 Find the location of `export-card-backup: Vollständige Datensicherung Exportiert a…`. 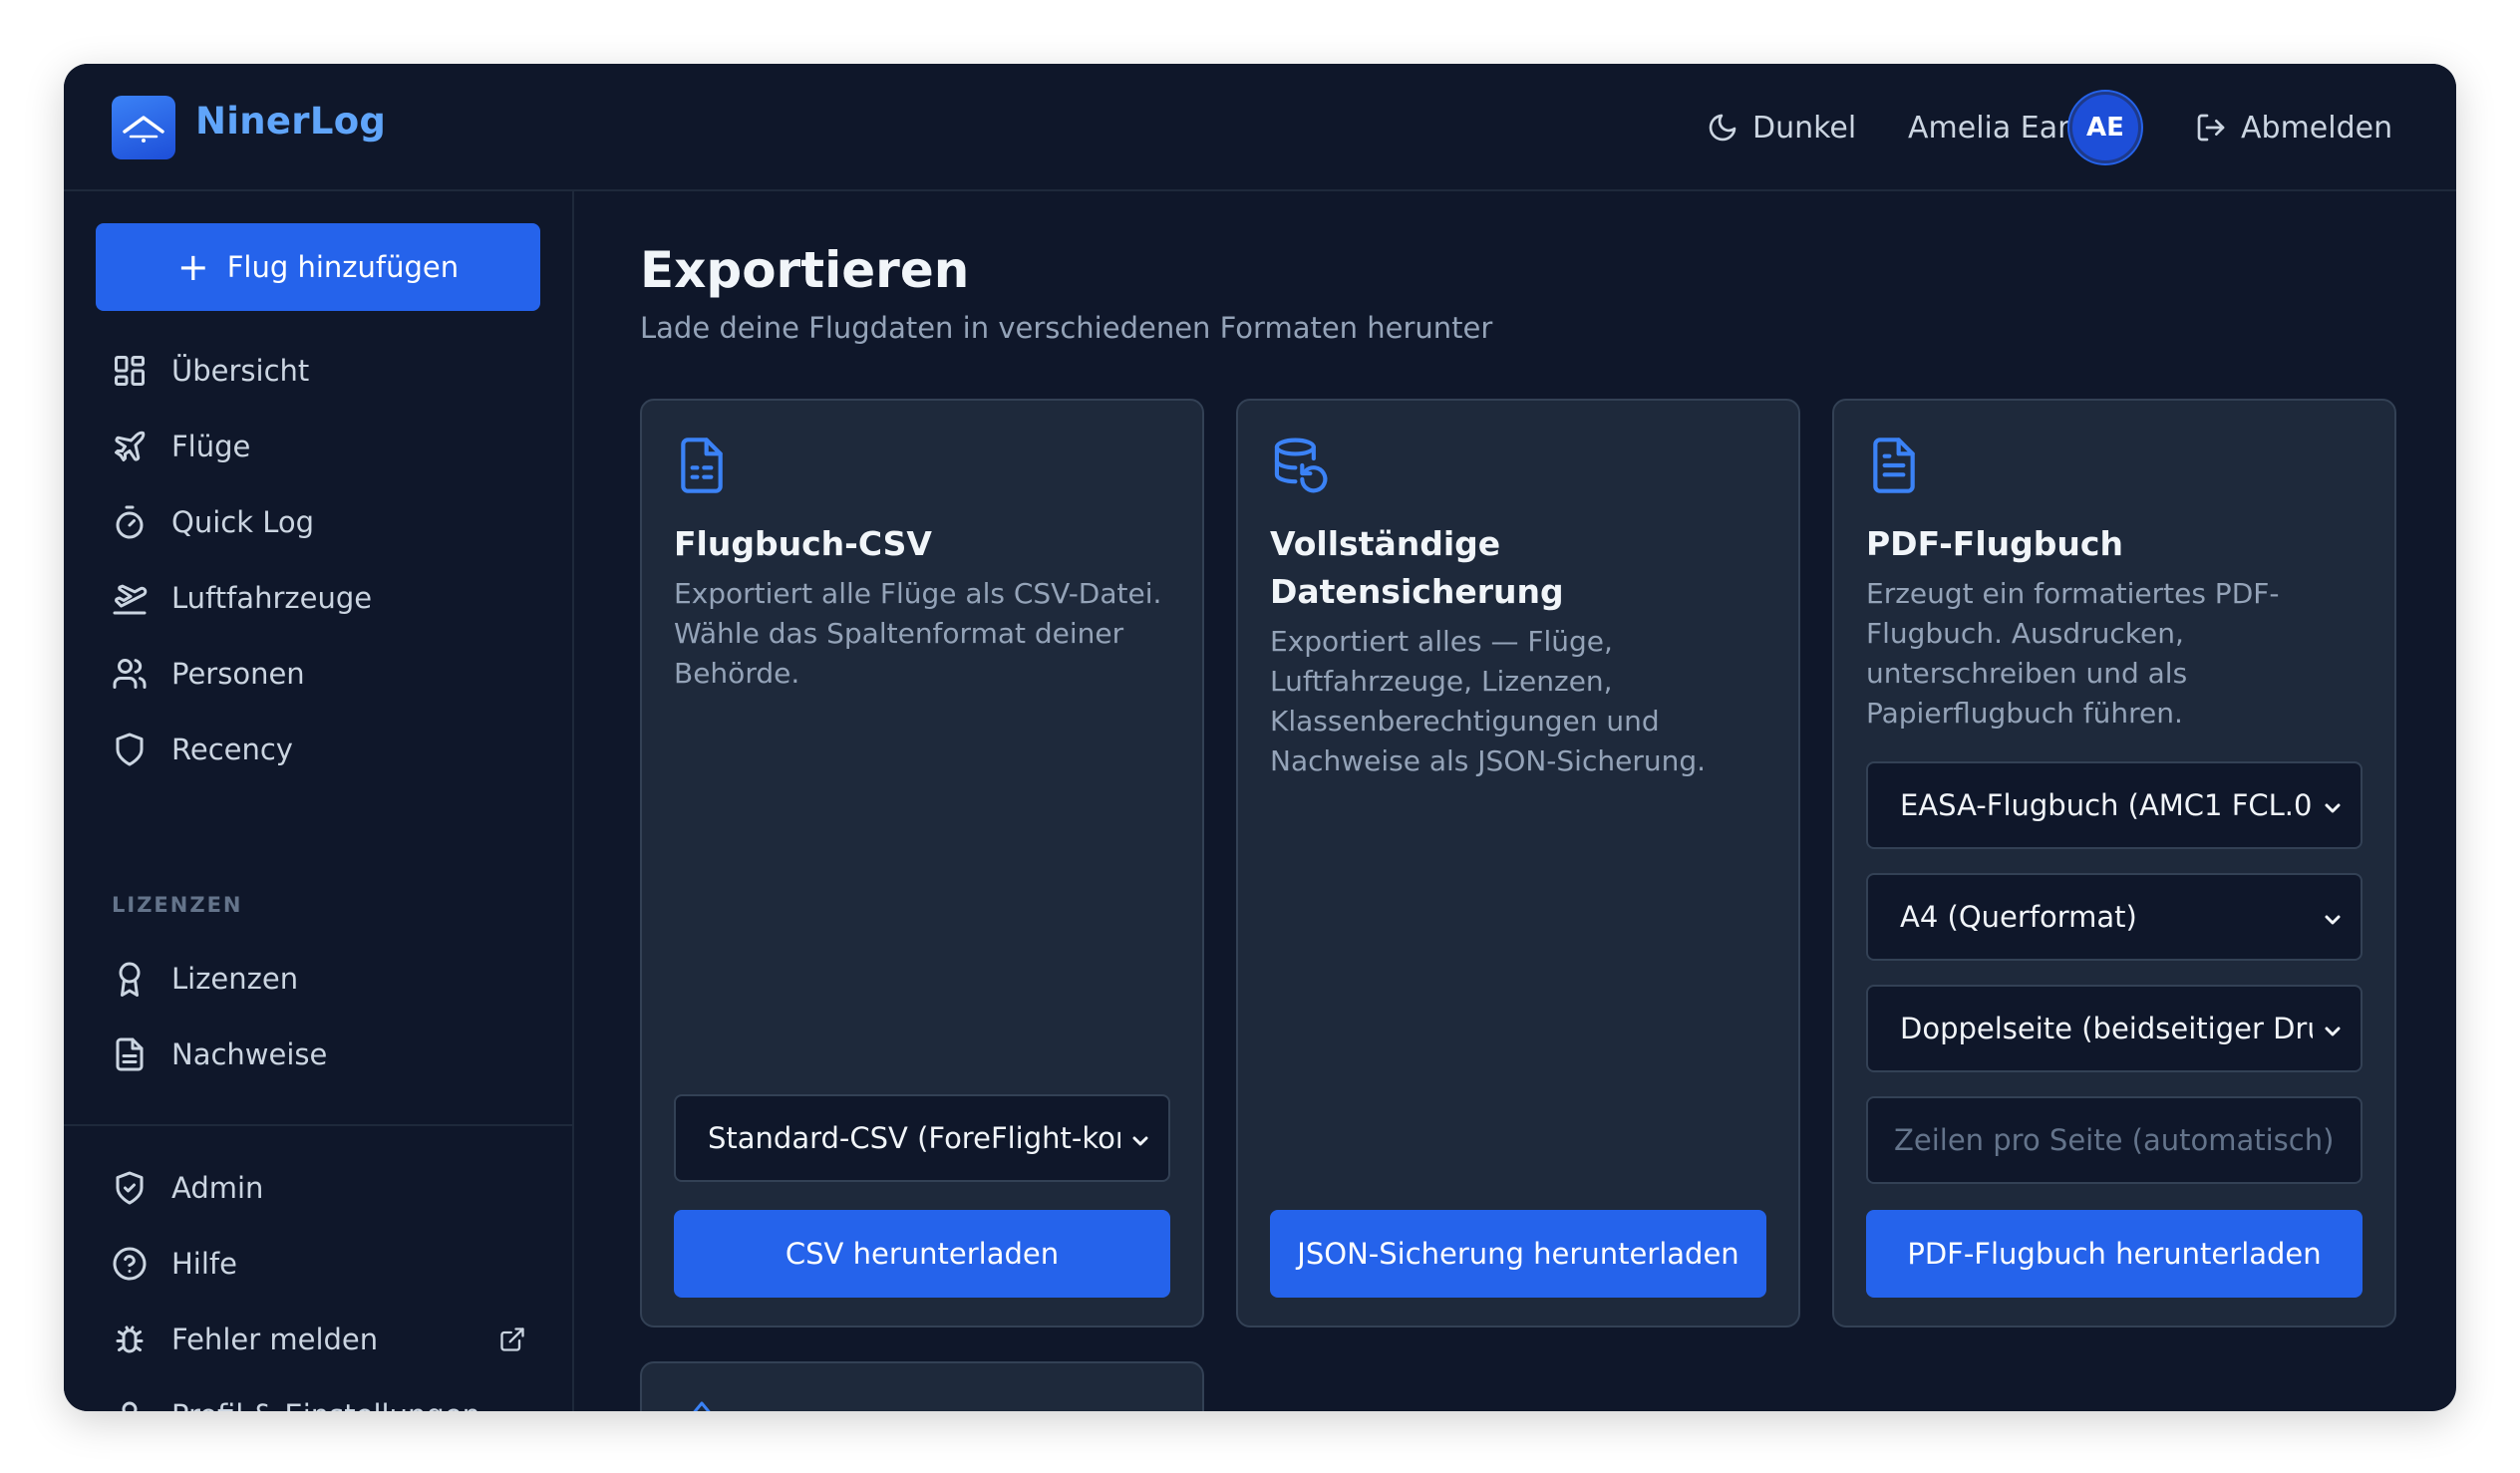

export-card-backup: Vollständige Datensicherung Exportiert a… is located at coordinates (1518, 863).